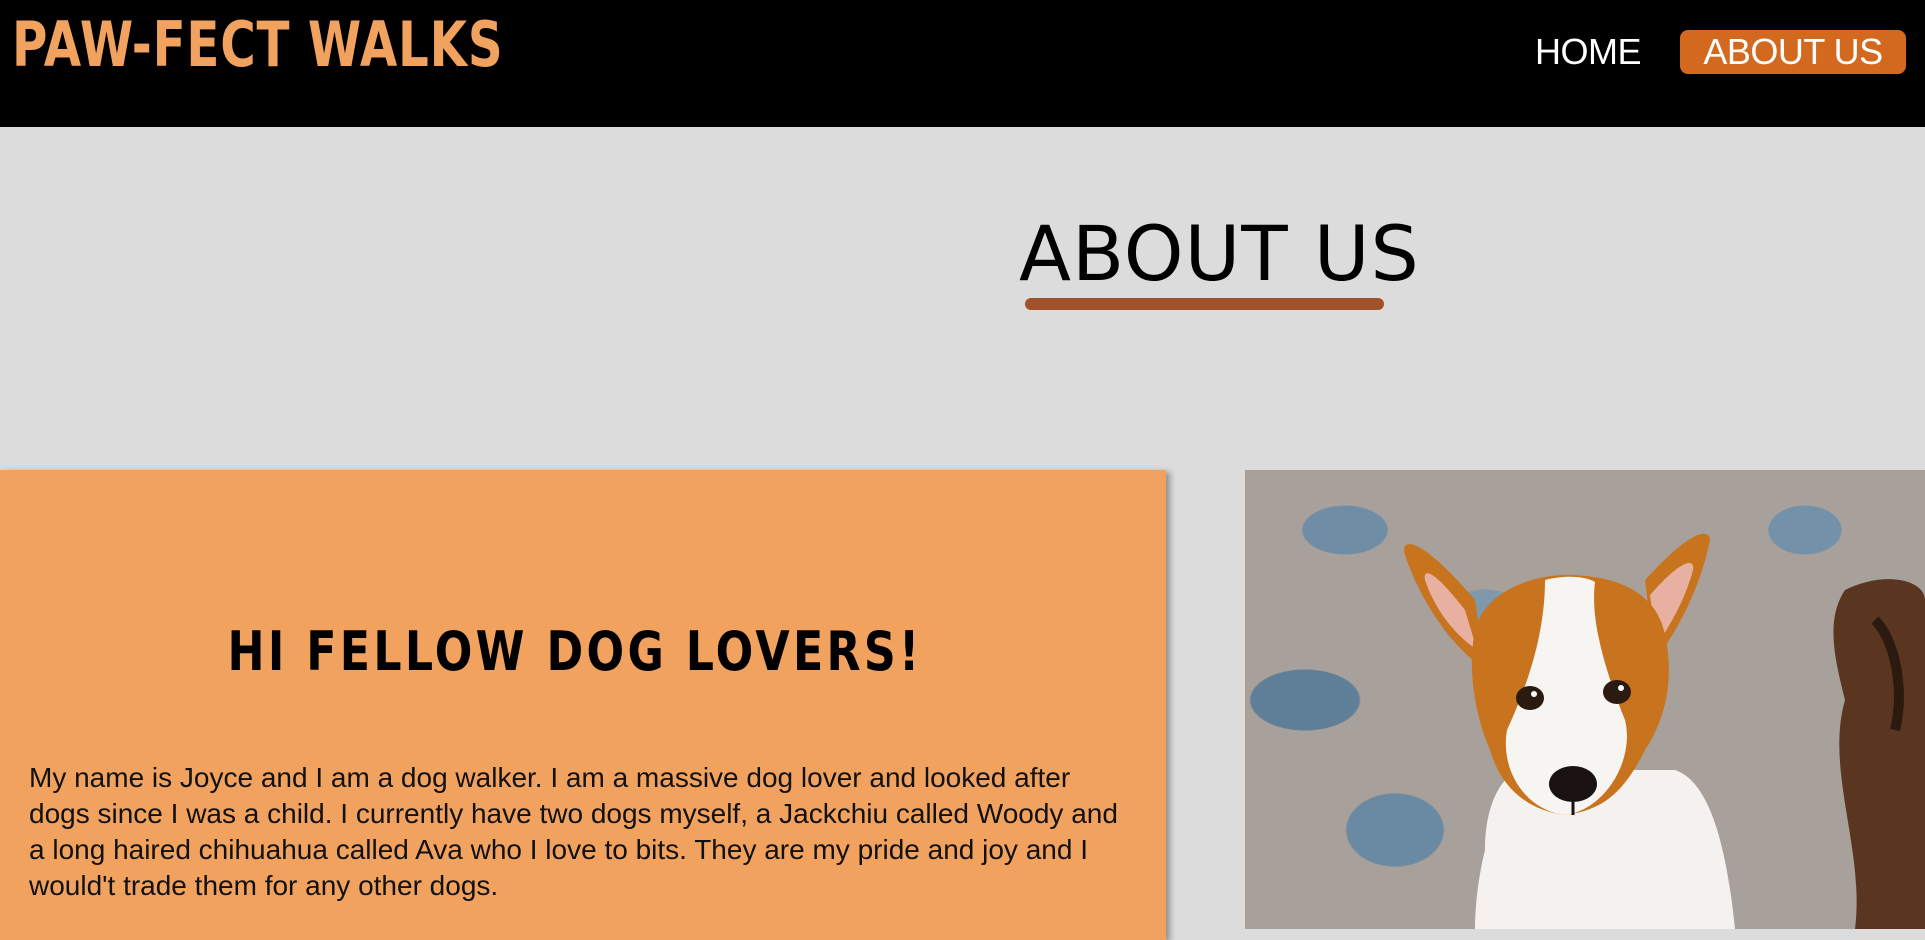 The height and width of the screenshot is (940, 1925). I want to click on brand-logo-link: PAW-FECT WALKS, so click(258, 44).